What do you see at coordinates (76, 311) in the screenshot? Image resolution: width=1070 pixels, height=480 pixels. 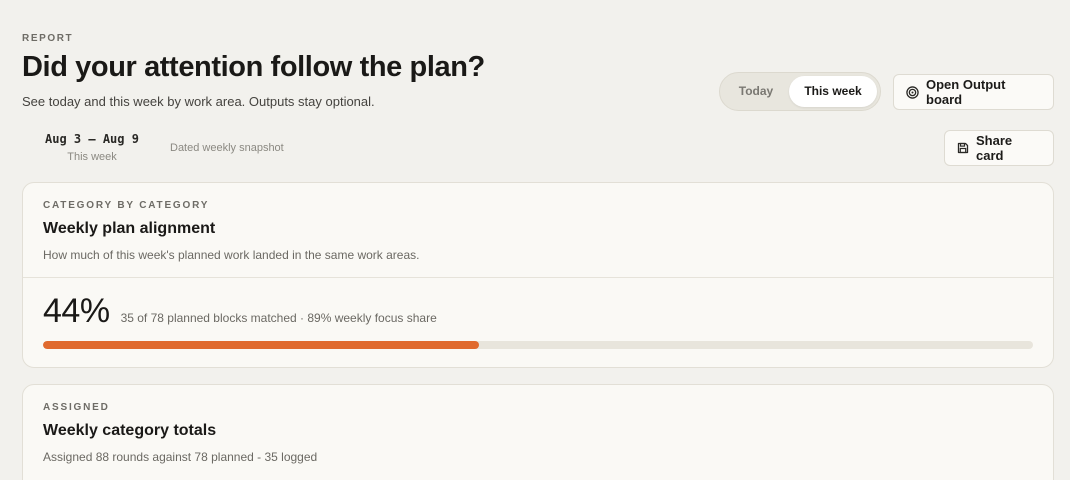 I see `alignment-percent: 44%` at bounding box center [76, 311].